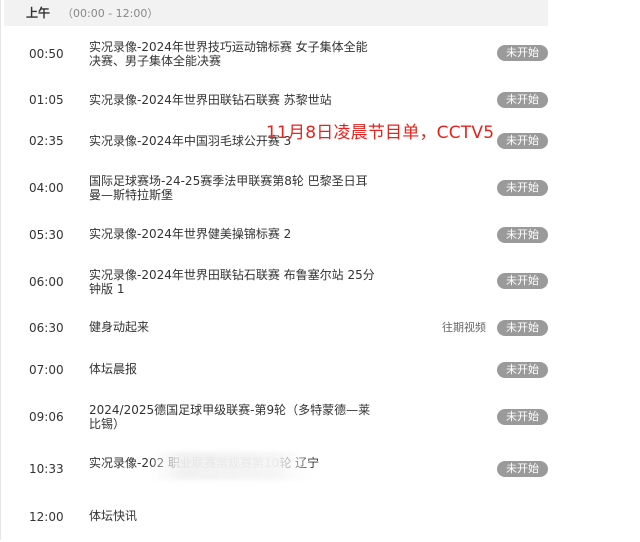 The width and height of the screenshot is (640, 542). Describe the element at coordinates (464, 328) in the screenshot. I see `replay-videos-link: 往期视频` at that location.